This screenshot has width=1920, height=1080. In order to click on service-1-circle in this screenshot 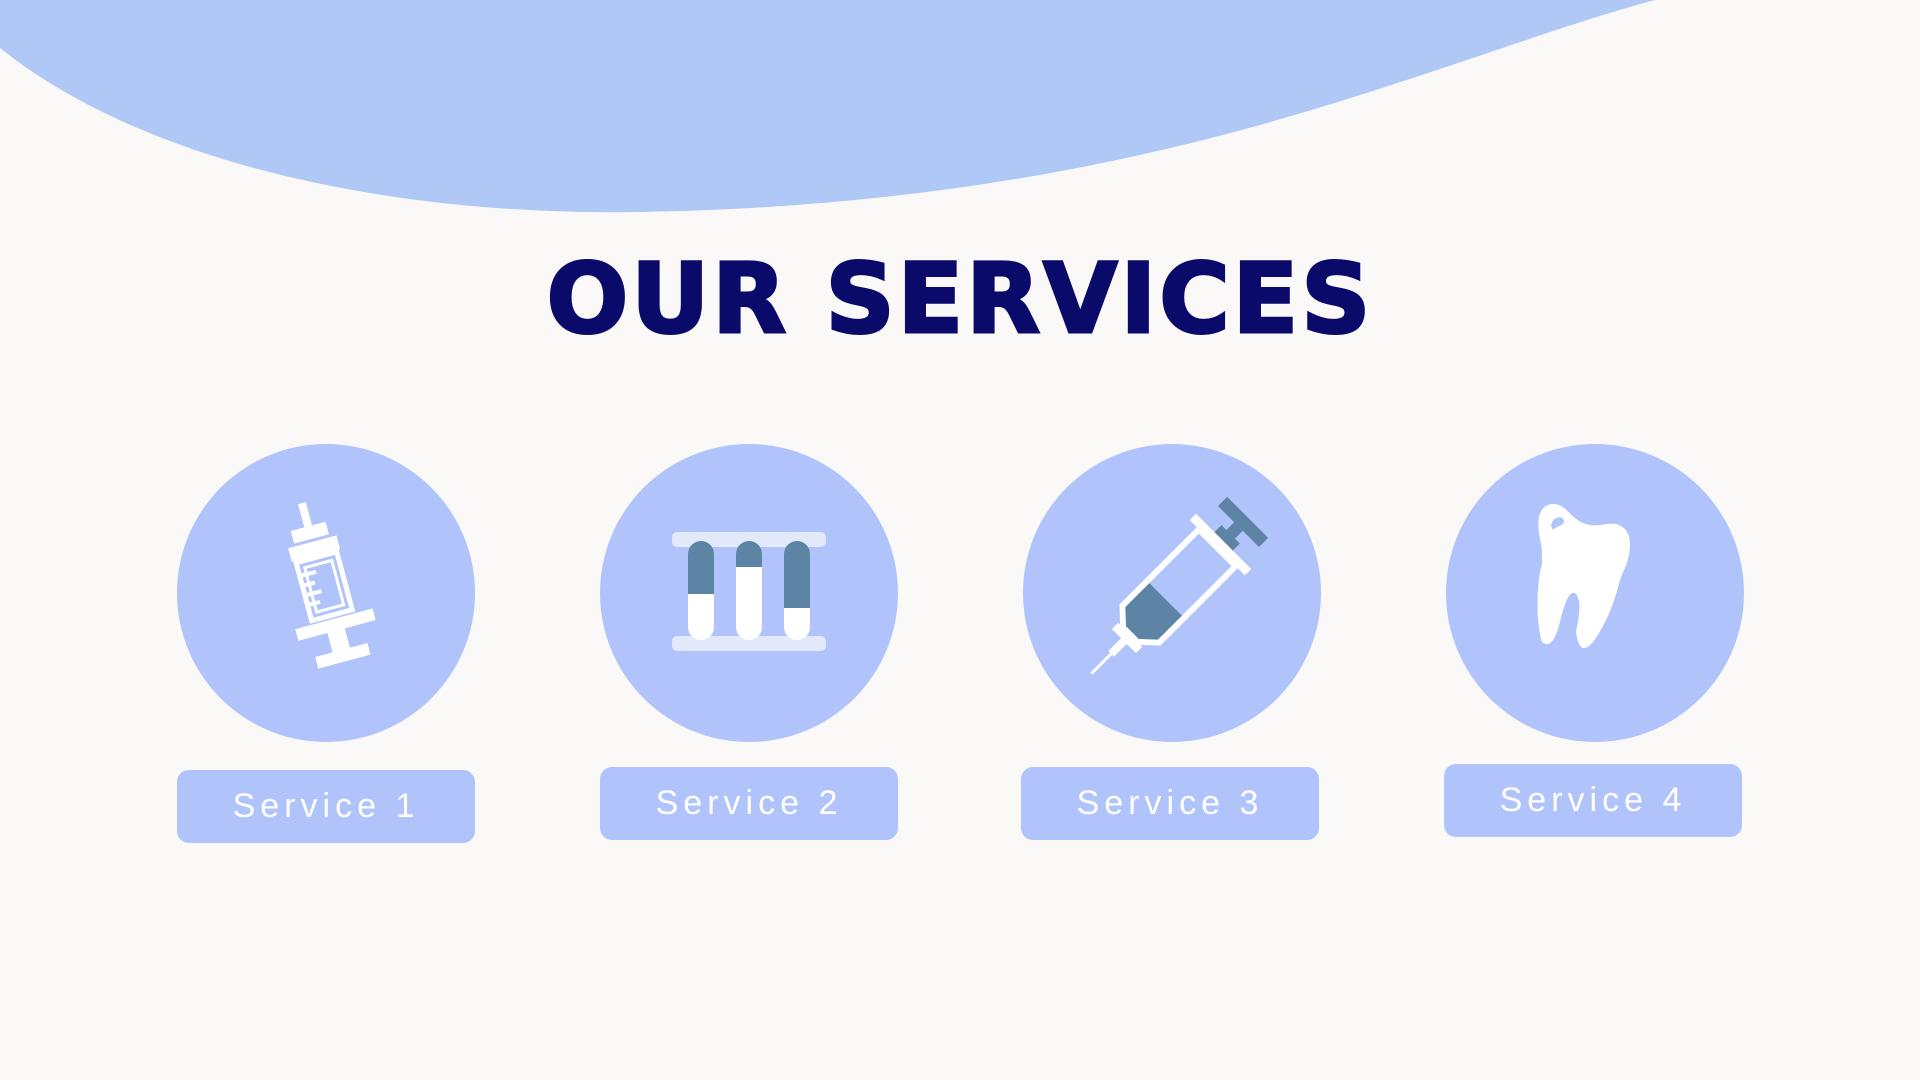, I will do `click(326, 593)`.